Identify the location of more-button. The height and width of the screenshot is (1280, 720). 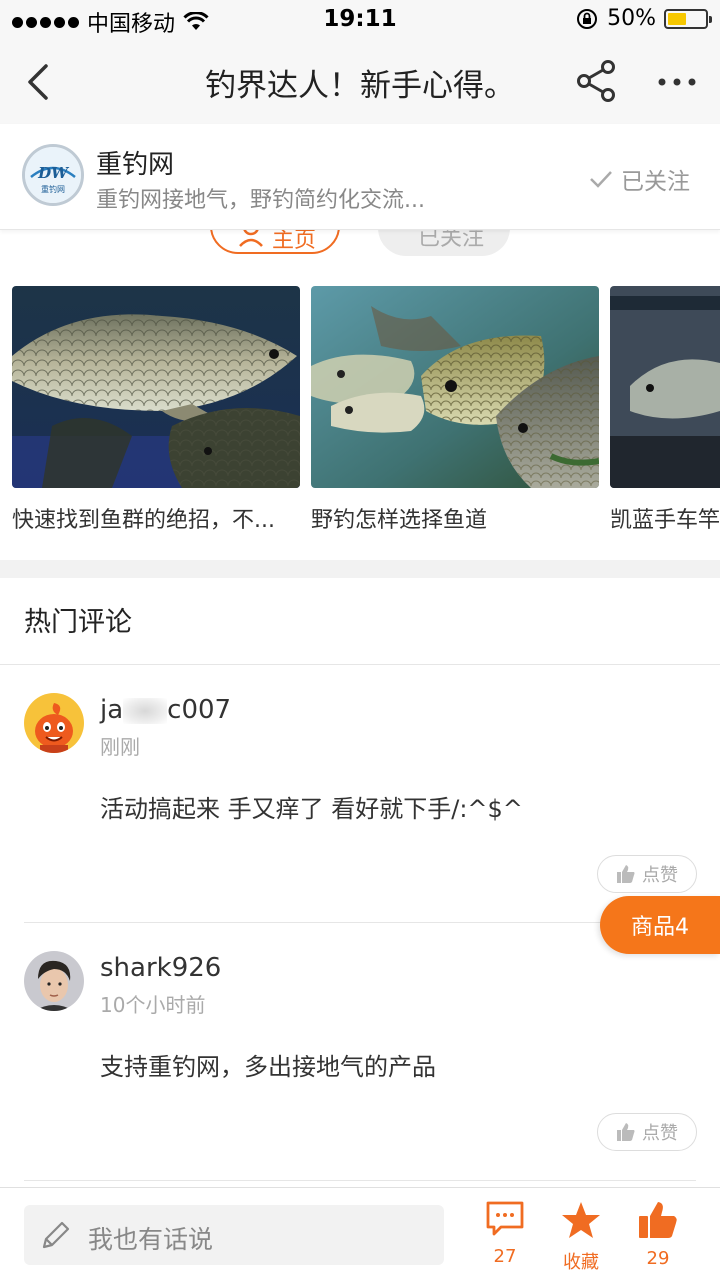
(677, 82).